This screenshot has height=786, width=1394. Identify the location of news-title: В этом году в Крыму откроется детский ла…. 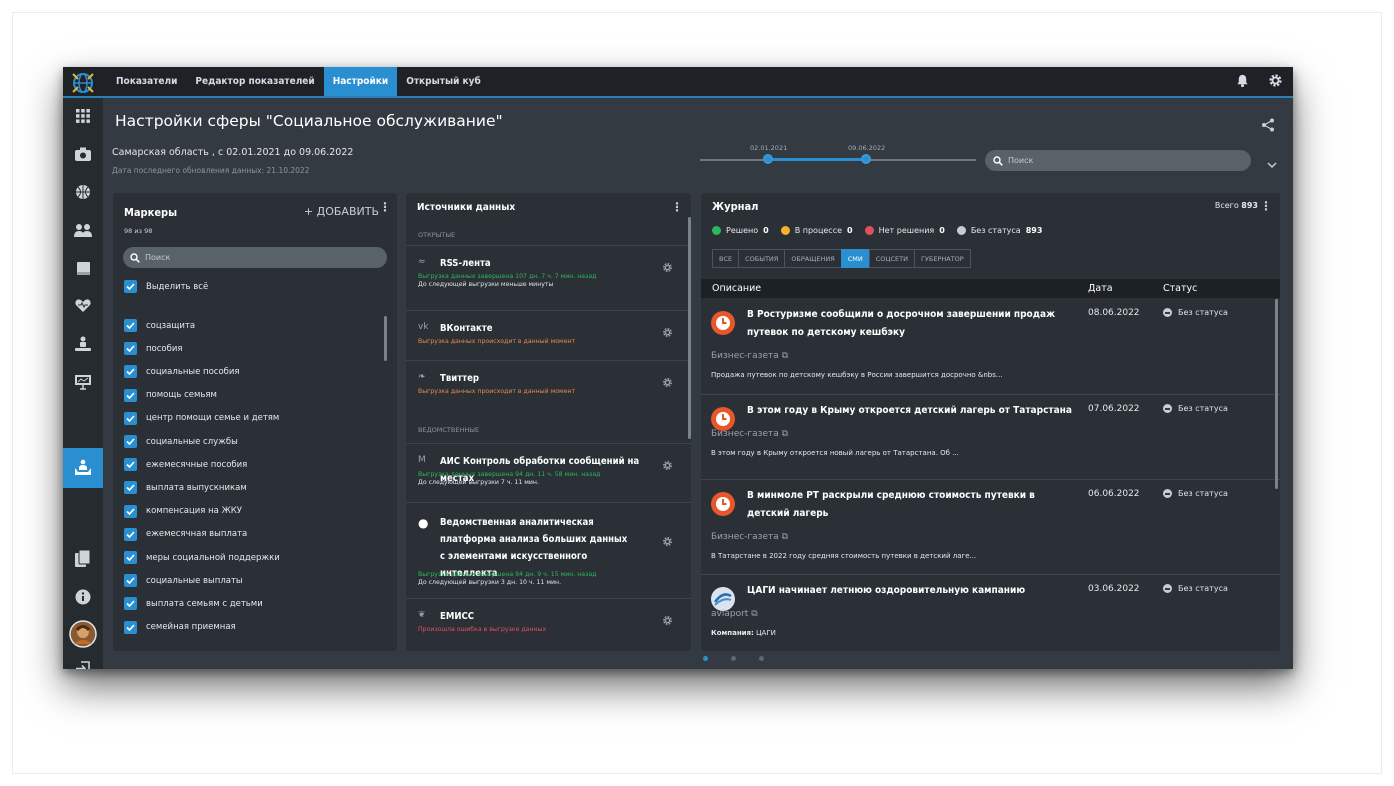
(912, 411).